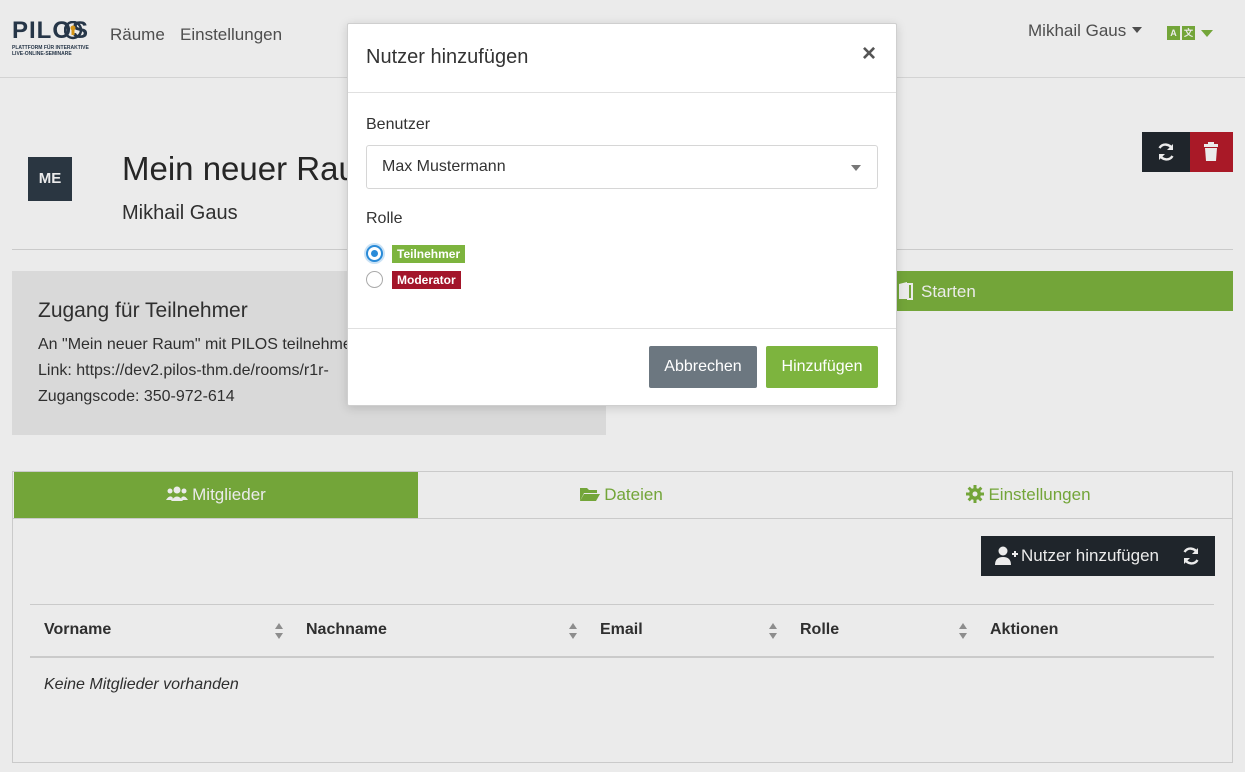  Describe the element at coordinates (856, 168) in the screenshot. I see `chevron-down-icon` at that location.